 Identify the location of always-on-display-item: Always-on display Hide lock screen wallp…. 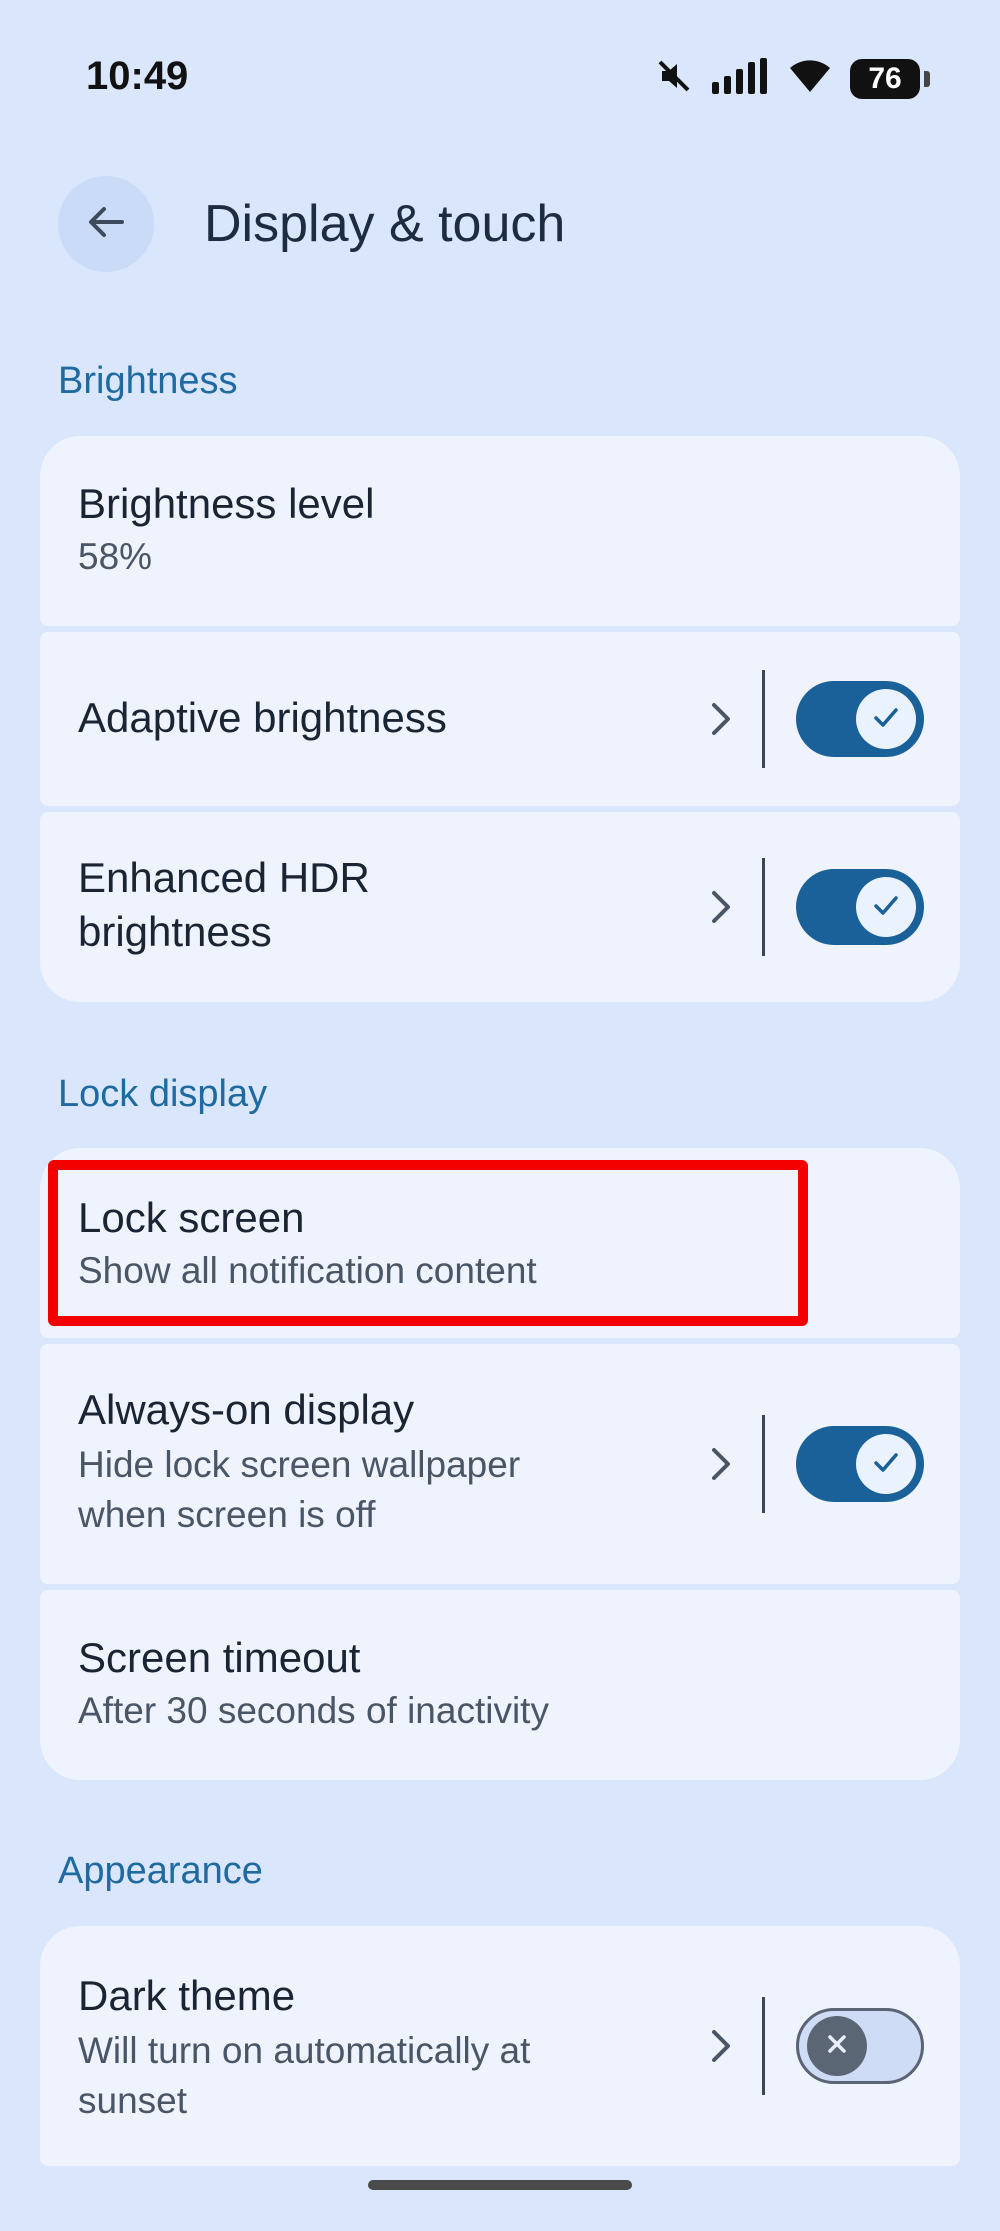
(500, 1464).